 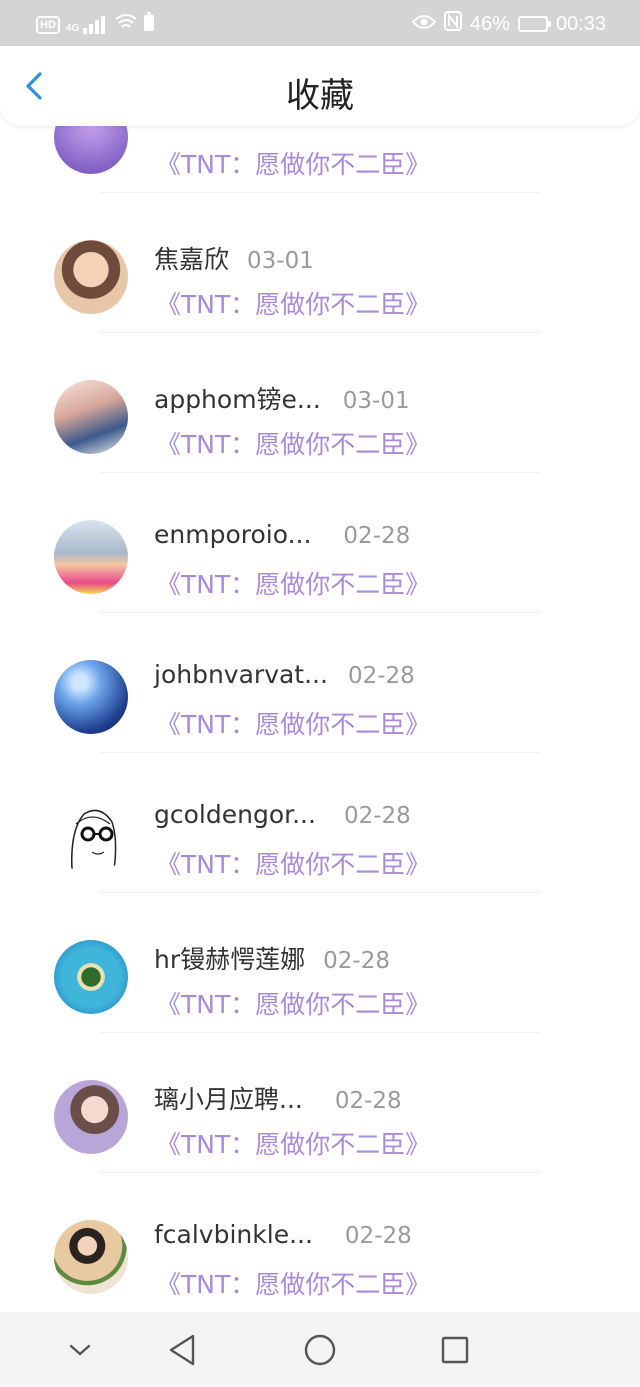 I want to click on sketch-portrait-icon, so click(x=94, y=840).